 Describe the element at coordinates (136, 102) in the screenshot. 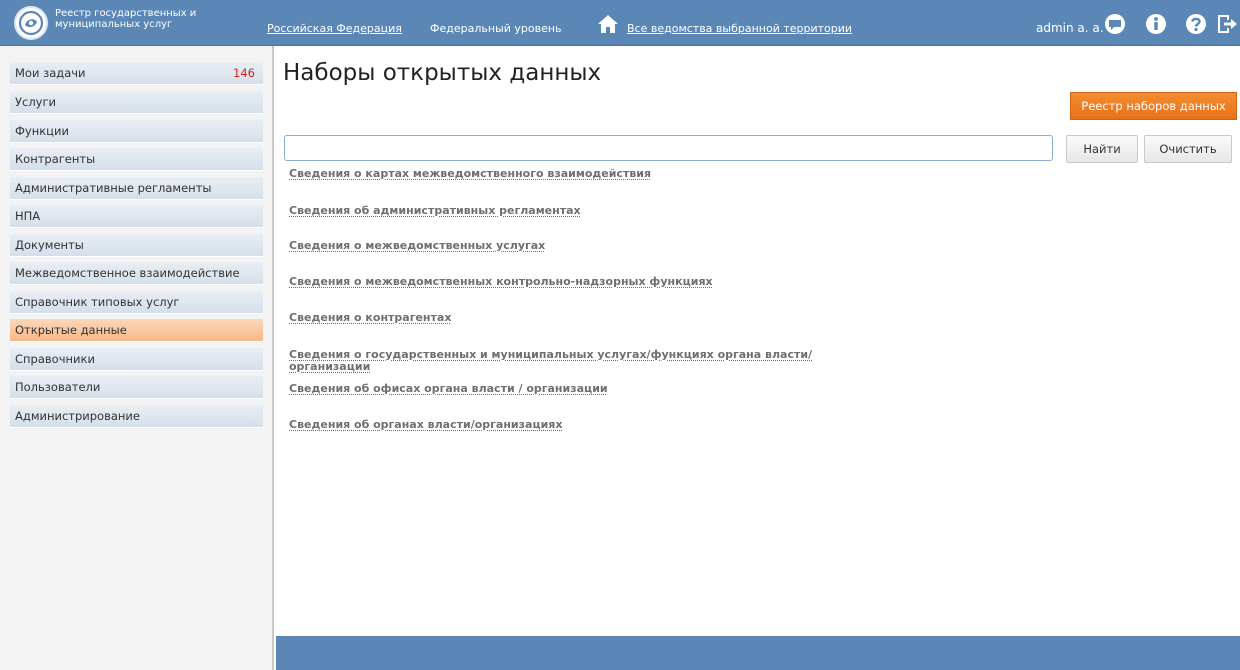

I see `sidebar-item-services: Услуги` at that location.